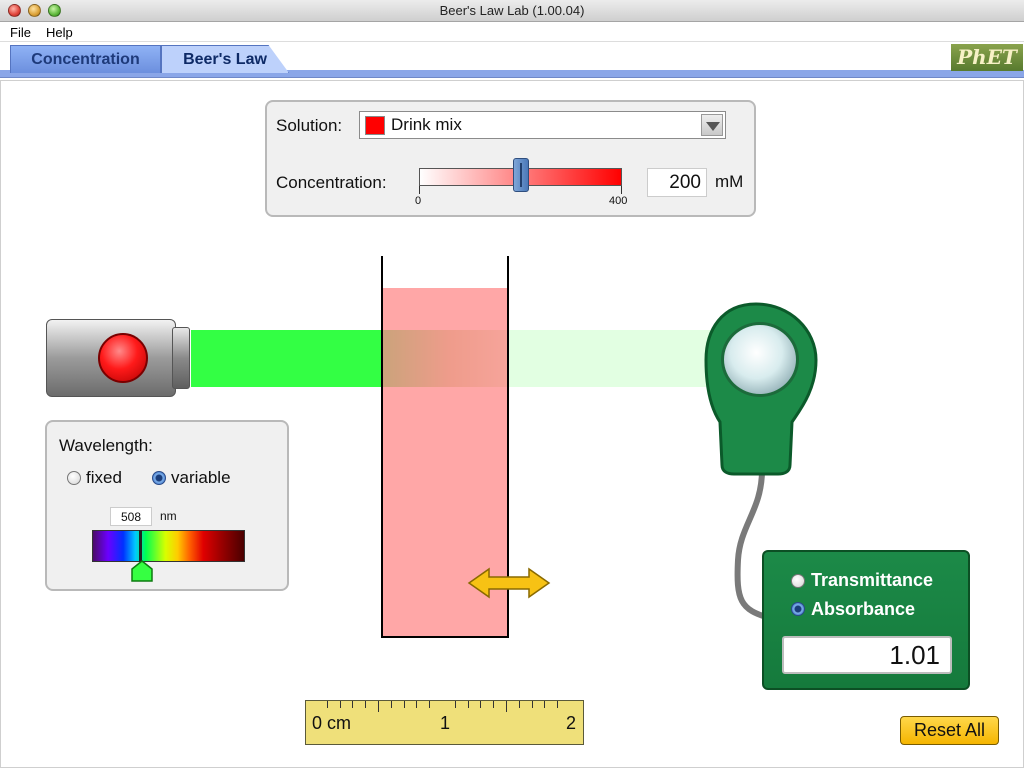 The width and height of the screenshot is (1024, 768). What do you see at coordinates (798, 581) in the screenshot?
I see `radio-transmittance` at bounding box center [798, 581].